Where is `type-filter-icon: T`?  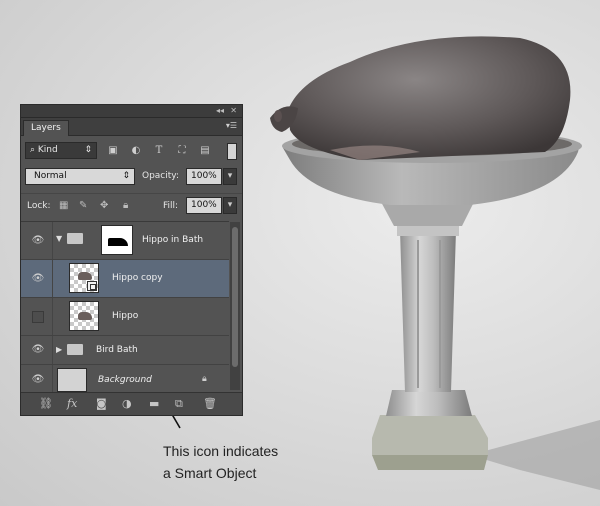
type-filter-icon: T is located at coordinates (159, 151).